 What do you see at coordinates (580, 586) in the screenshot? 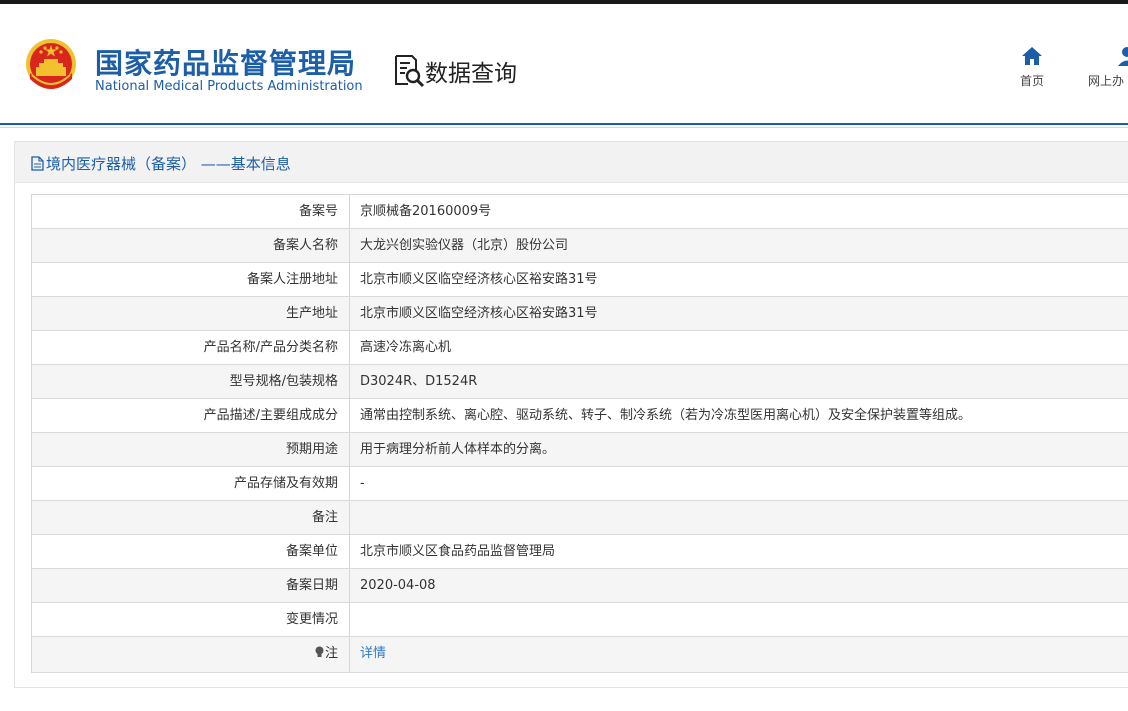
I see `table-row: 备案日期 2020-04-08` at bounding box center [580, 586].